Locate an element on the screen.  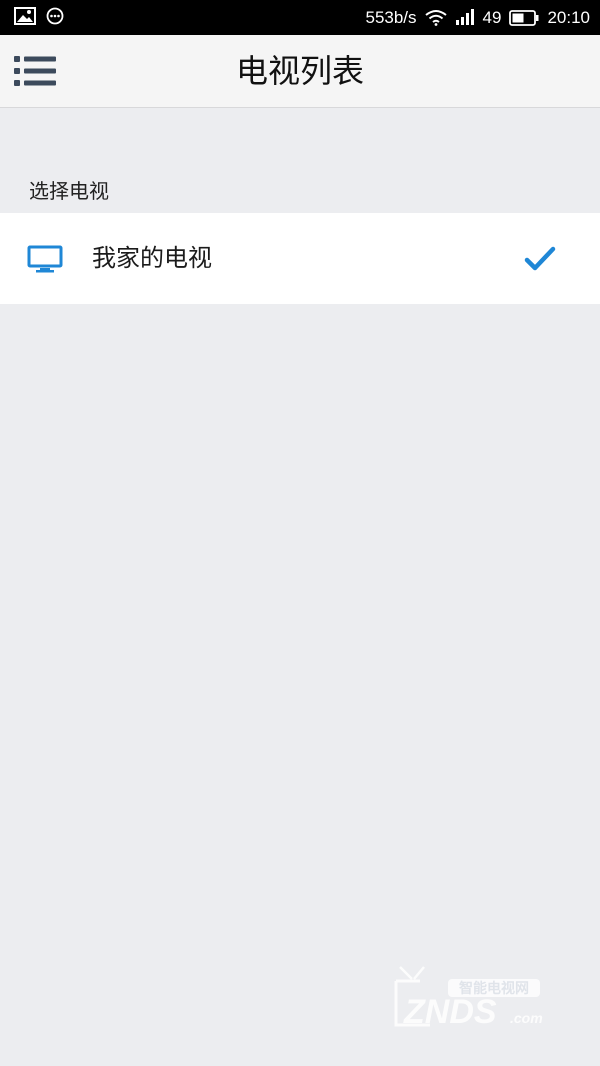
list-item-tv: 我家的电视 is located at coordinates (300, 258).